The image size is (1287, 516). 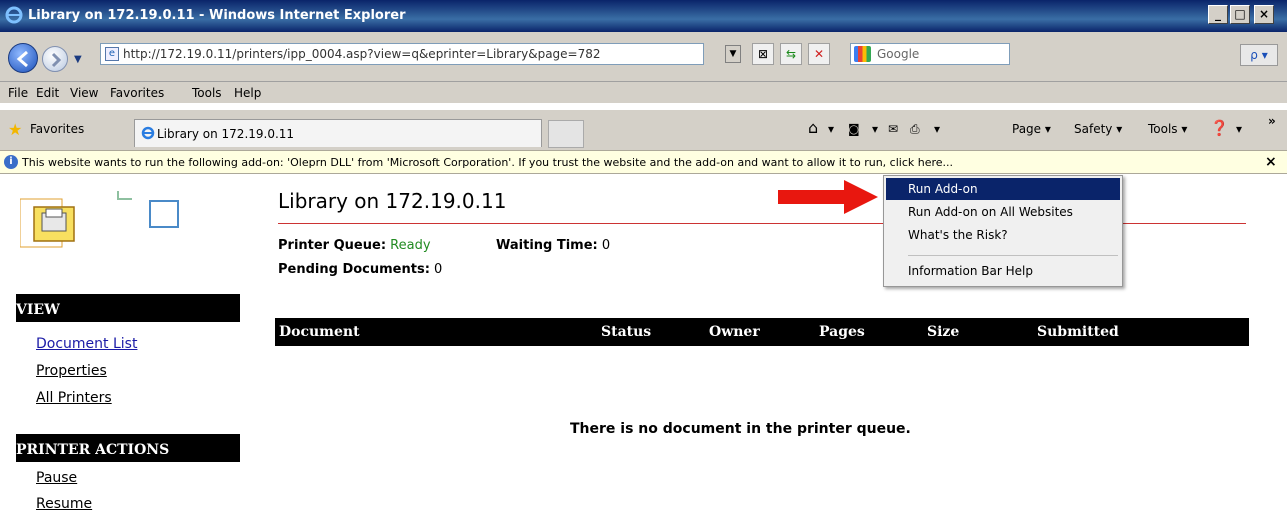 What do you see at coordinates (47, 93) in the screenshot?
I see `menu-edit: Edit` at bounding box center [47, 93].